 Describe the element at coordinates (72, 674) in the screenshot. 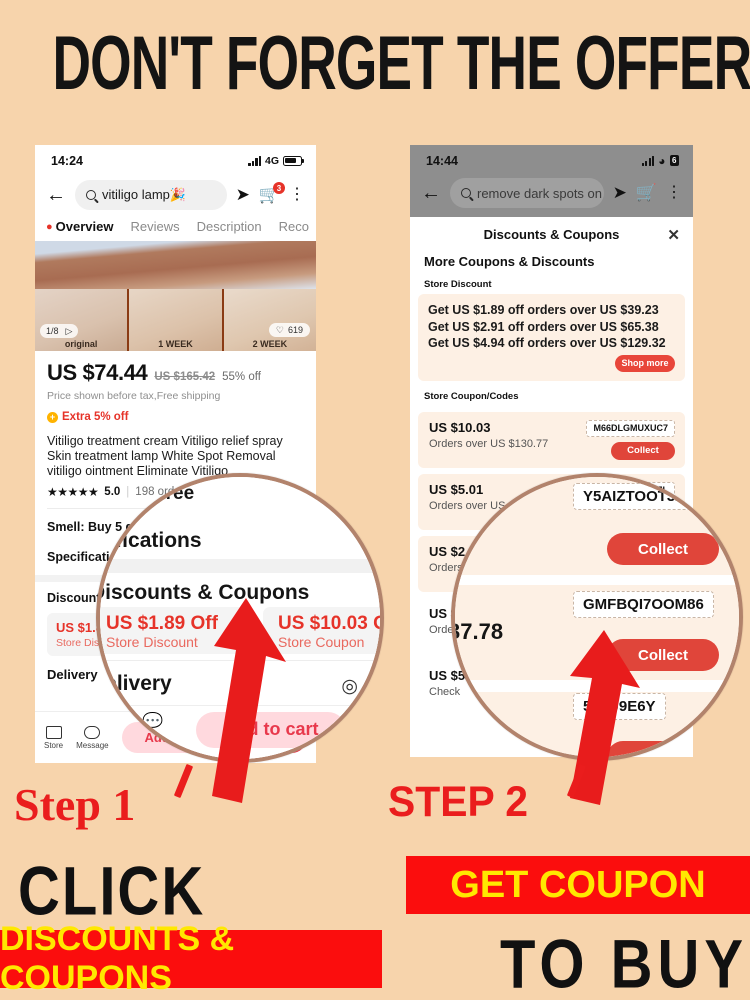

I see `delivery-label: Delivery` at that location.